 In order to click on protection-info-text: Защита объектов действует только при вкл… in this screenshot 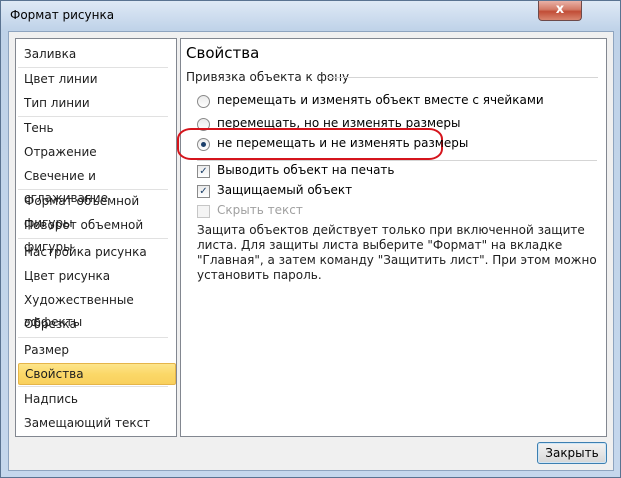, I will do `click(397, 252)`.